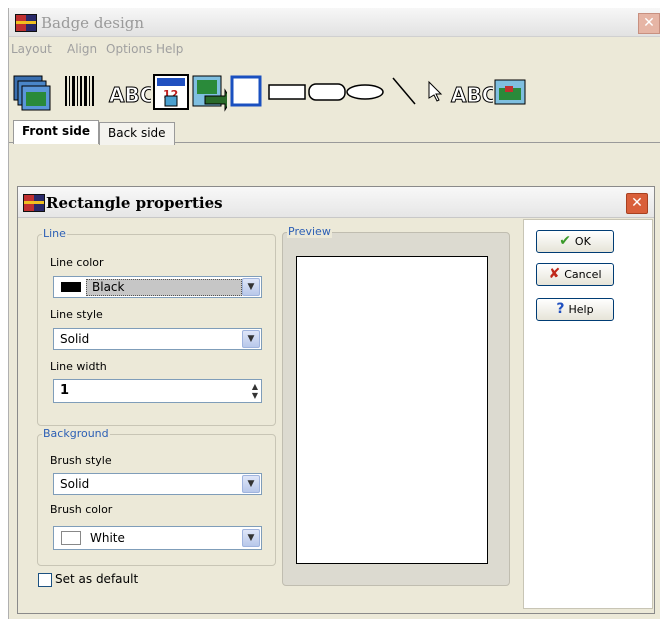 This screenshot has height=619, width=660. I want to click on set-as-default-label: Set as default, so click(97, 579).